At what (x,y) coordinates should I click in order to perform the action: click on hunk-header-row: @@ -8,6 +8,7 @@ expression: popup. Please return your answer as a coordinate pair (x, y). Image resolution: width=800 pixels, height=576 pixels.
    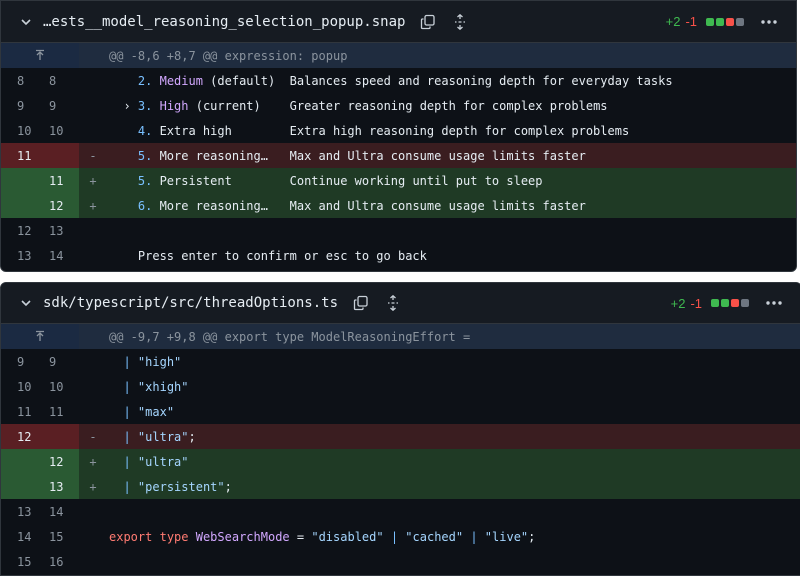
    Looking at the image, I should click on (398, 55).